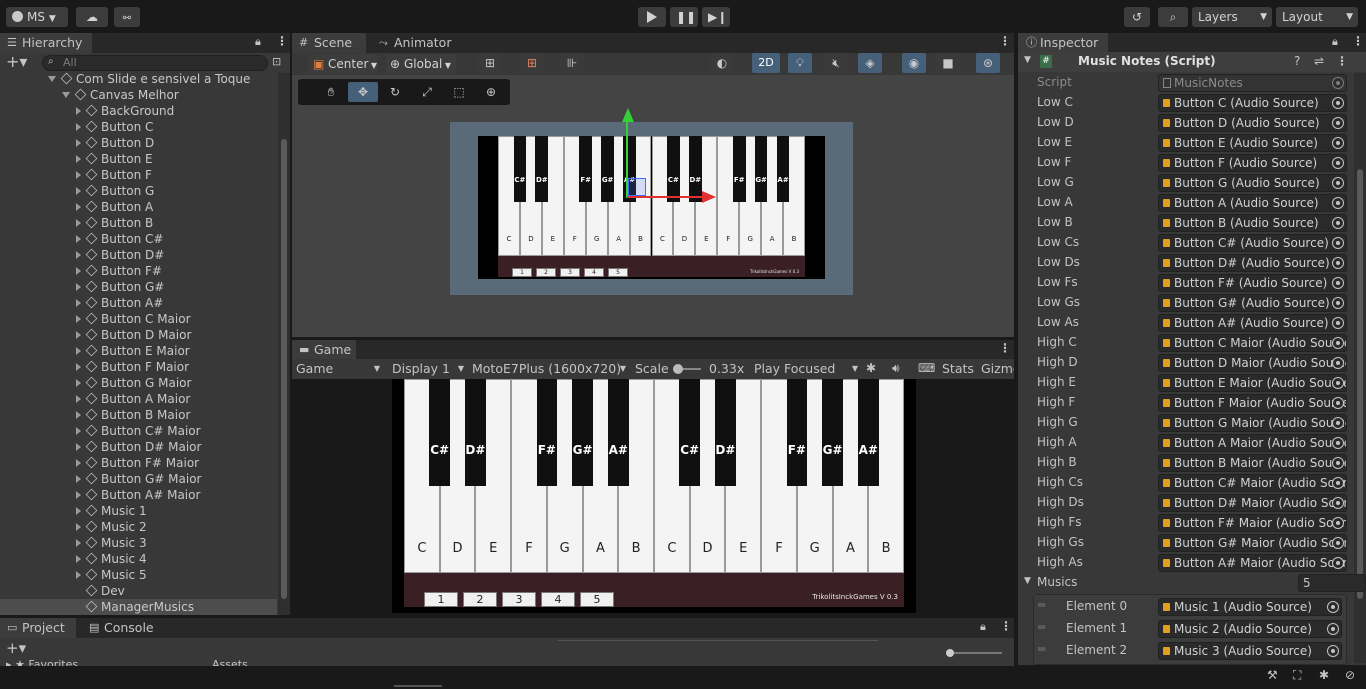 The image size is (1366, 689). I want to click on scale-slider-knob, so click(678, 369).